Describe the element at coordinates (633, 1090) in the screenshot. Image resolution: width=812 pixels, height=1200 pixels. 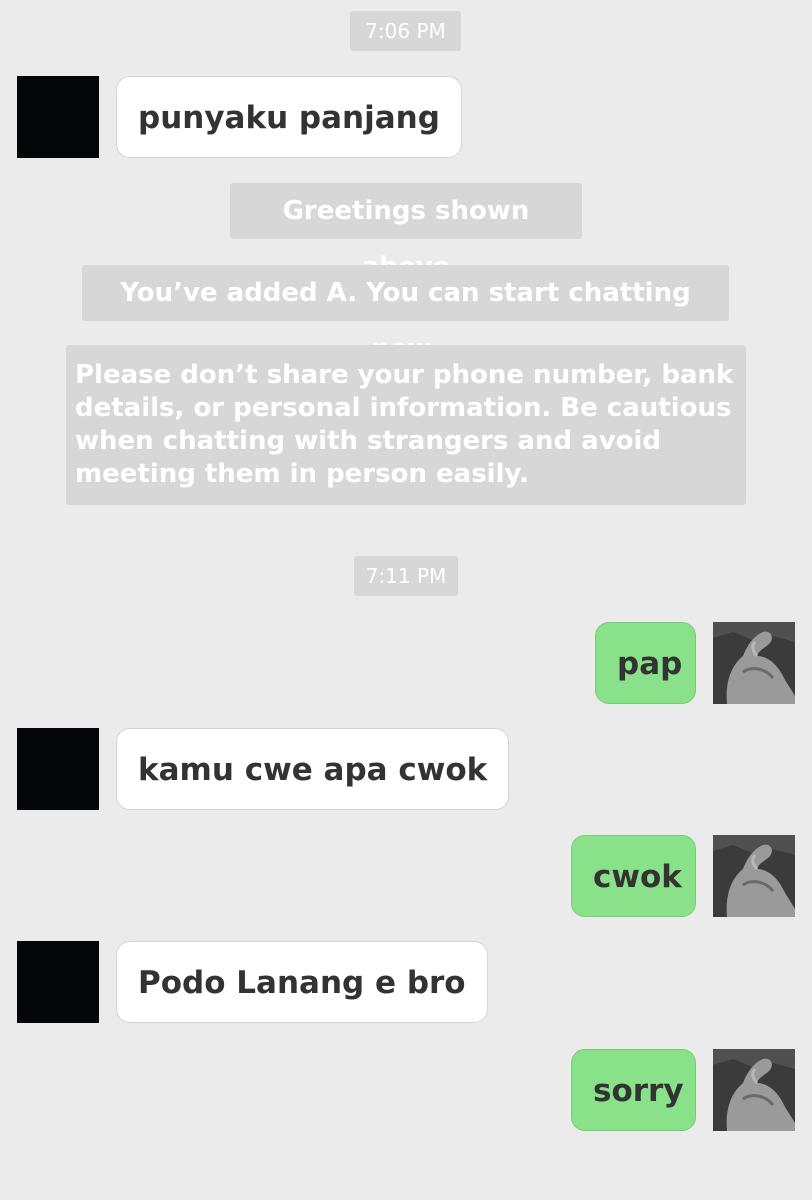
I see `outgoing-message-bubble: sorry` at that location.